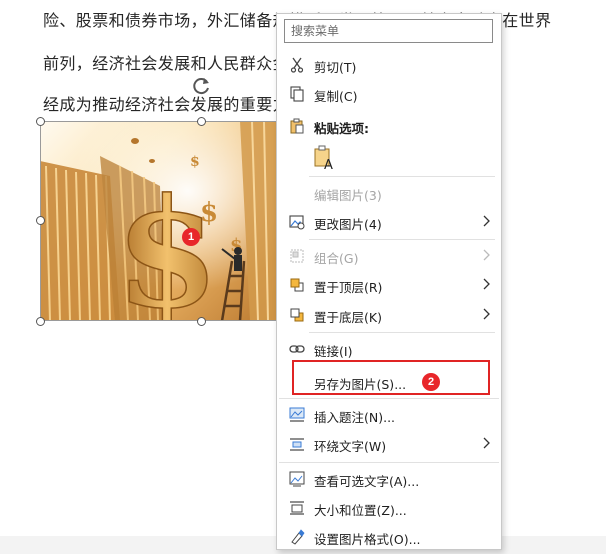 The image size is (606, 554). What do you see at coordinates (297, 479) in the screenshot?
I see `alt-text-icon` at bounding box center [297, 479].